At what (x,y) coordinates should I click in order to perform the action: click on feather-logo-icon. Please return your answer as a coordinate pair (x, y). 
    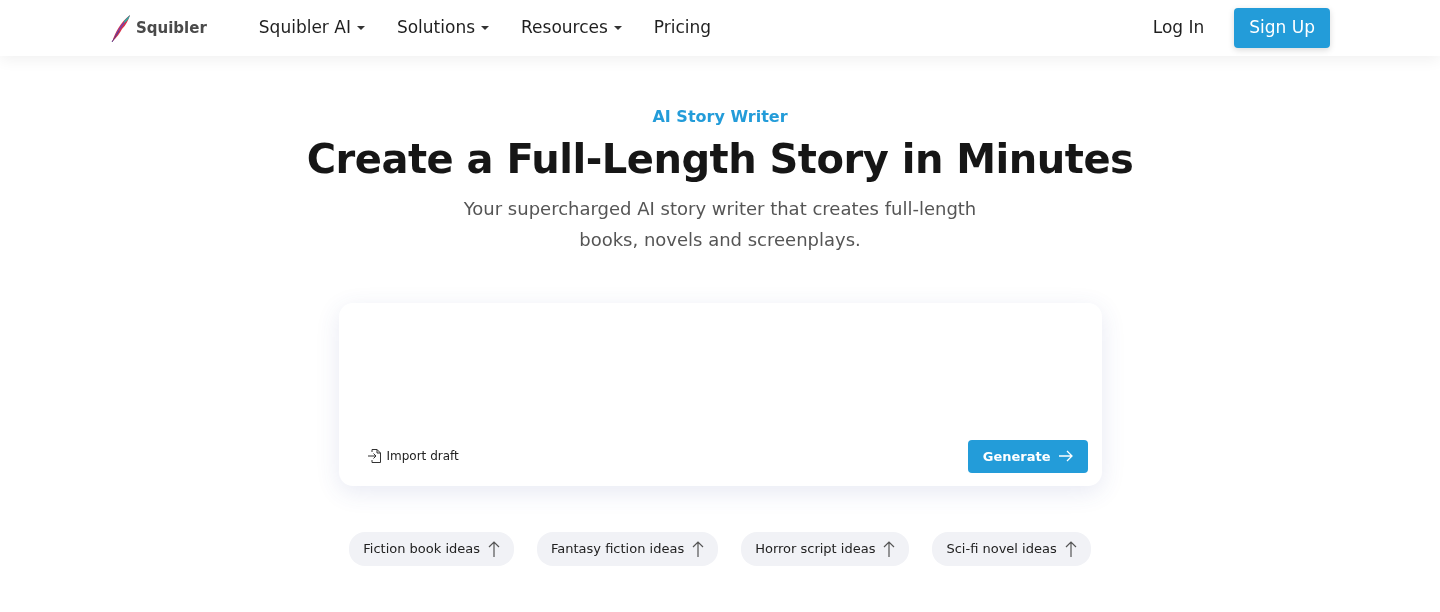
    Looking at the image, I should click on (121, 28).